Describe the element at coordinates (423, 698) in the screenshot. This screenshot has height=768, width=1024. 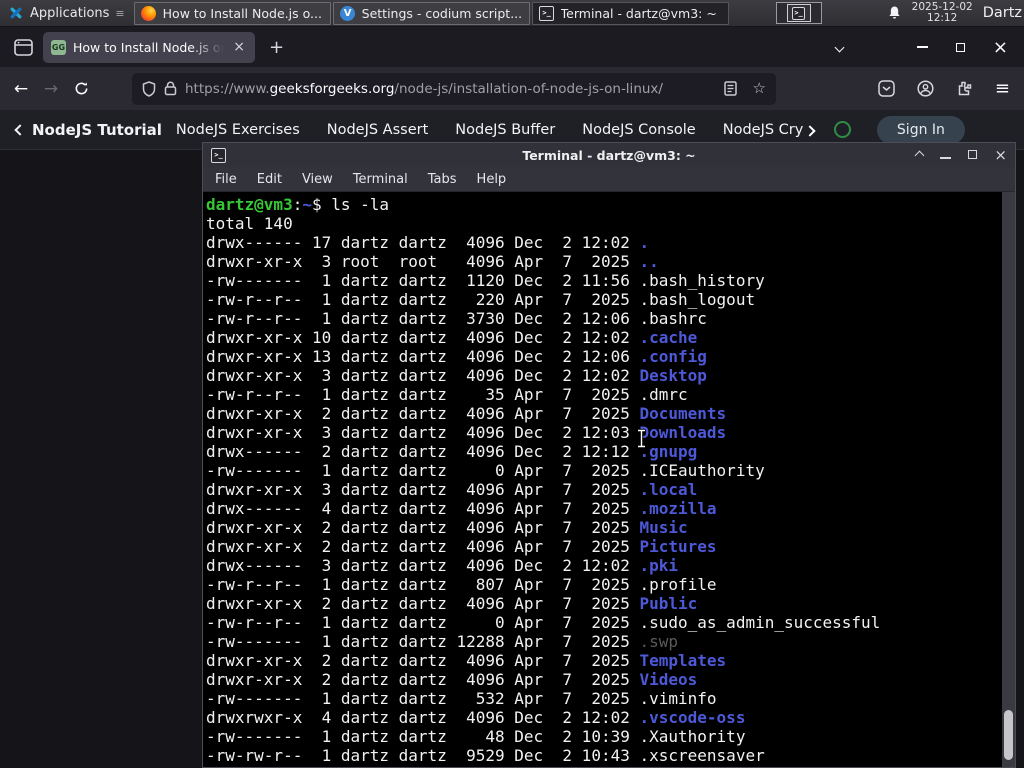
I see `ls-meta: -rw------- 1 dartz dartz 532 Apr 7 2025` at that location.